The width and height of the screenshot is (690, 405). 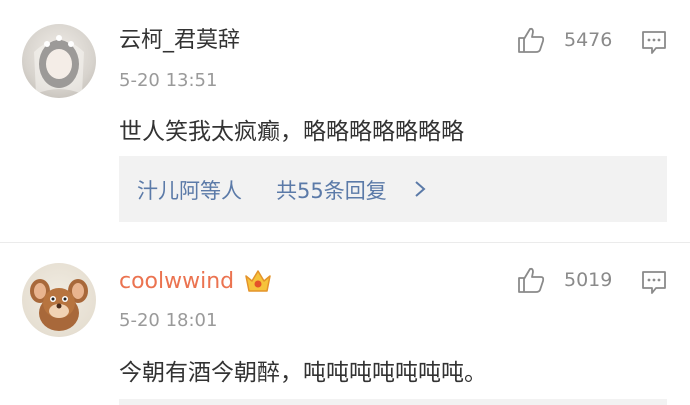 I want to click on vip-crown-icon, so click(x=258, y=281).